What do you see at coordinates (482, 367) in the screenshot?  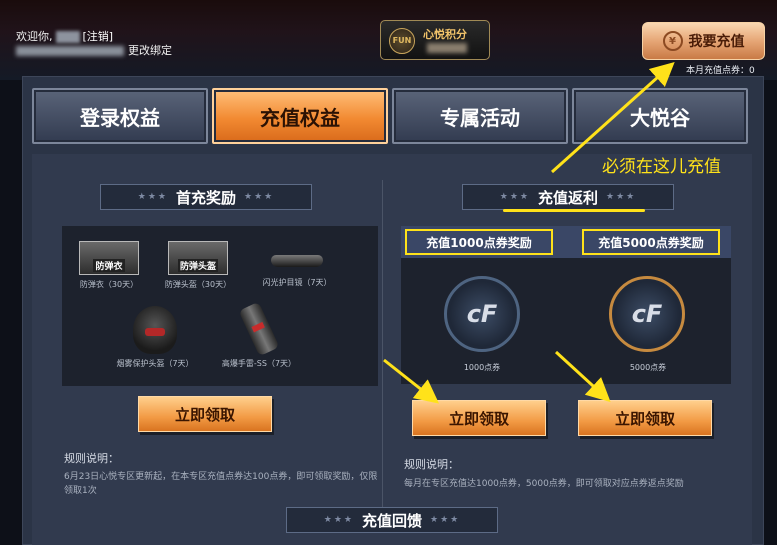 I see `tier1-coupon: 1000点券` at bounding box center [482, 367].